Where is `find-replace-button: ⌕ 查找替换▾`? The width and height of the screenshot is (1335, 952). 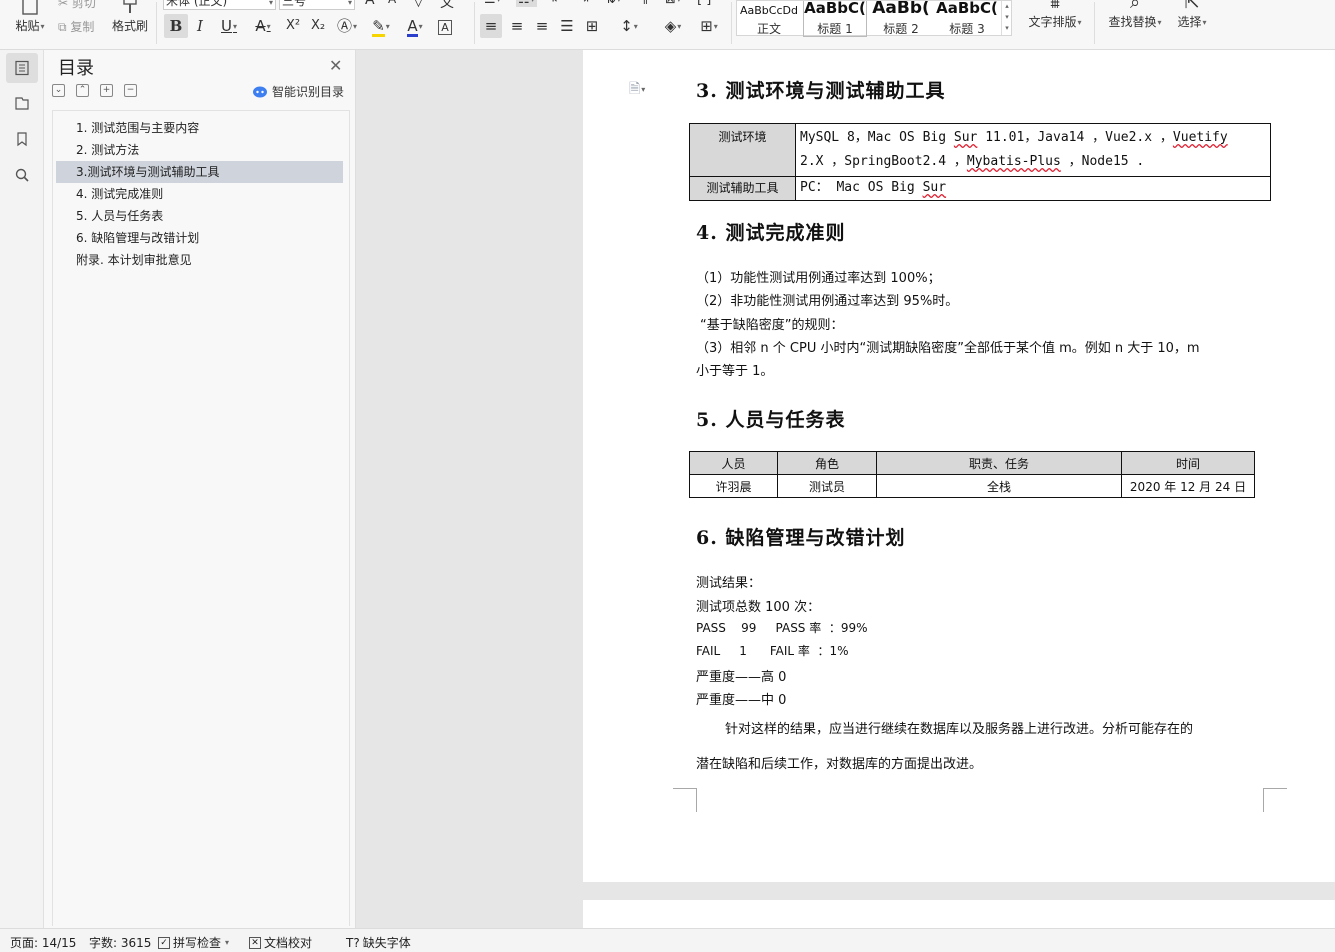
find-replace-button: ⌕ 查找替换▾ is located at coordinates (1135, 15).